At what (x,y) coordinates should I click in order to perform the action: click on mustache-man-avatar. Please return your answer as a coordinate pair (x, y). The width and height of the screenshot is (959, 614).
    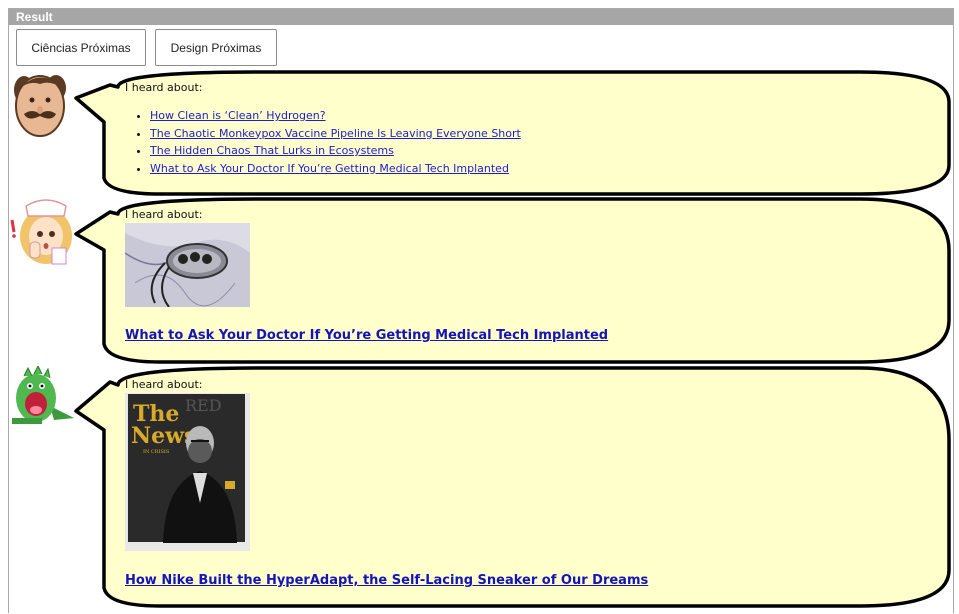
    Looking at the image, I should click on (40, 106).